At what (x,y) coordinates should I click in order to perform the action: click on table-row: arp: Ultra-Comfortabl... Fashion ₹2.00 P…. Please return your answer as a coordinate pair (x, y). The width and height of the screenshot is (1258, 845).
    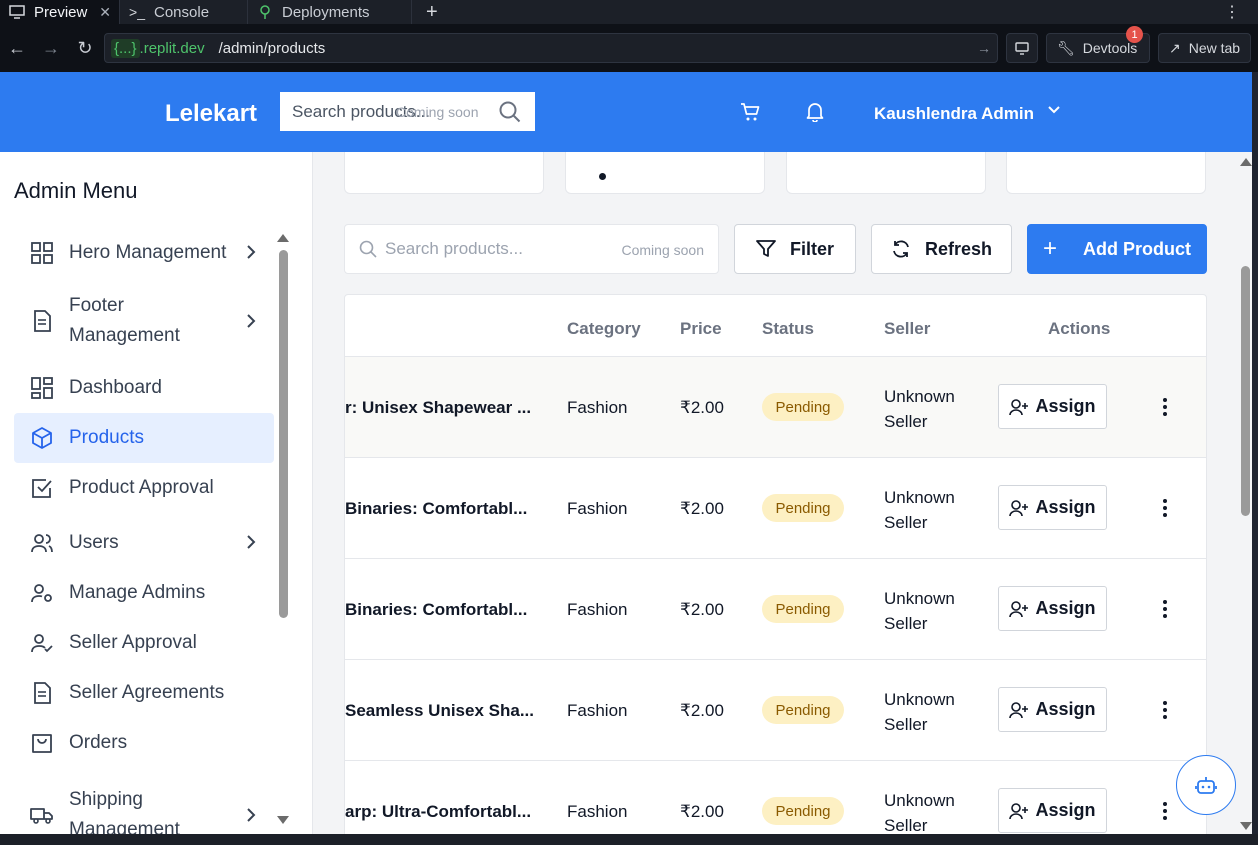
    Looking at the image, I should click on (775, 797).